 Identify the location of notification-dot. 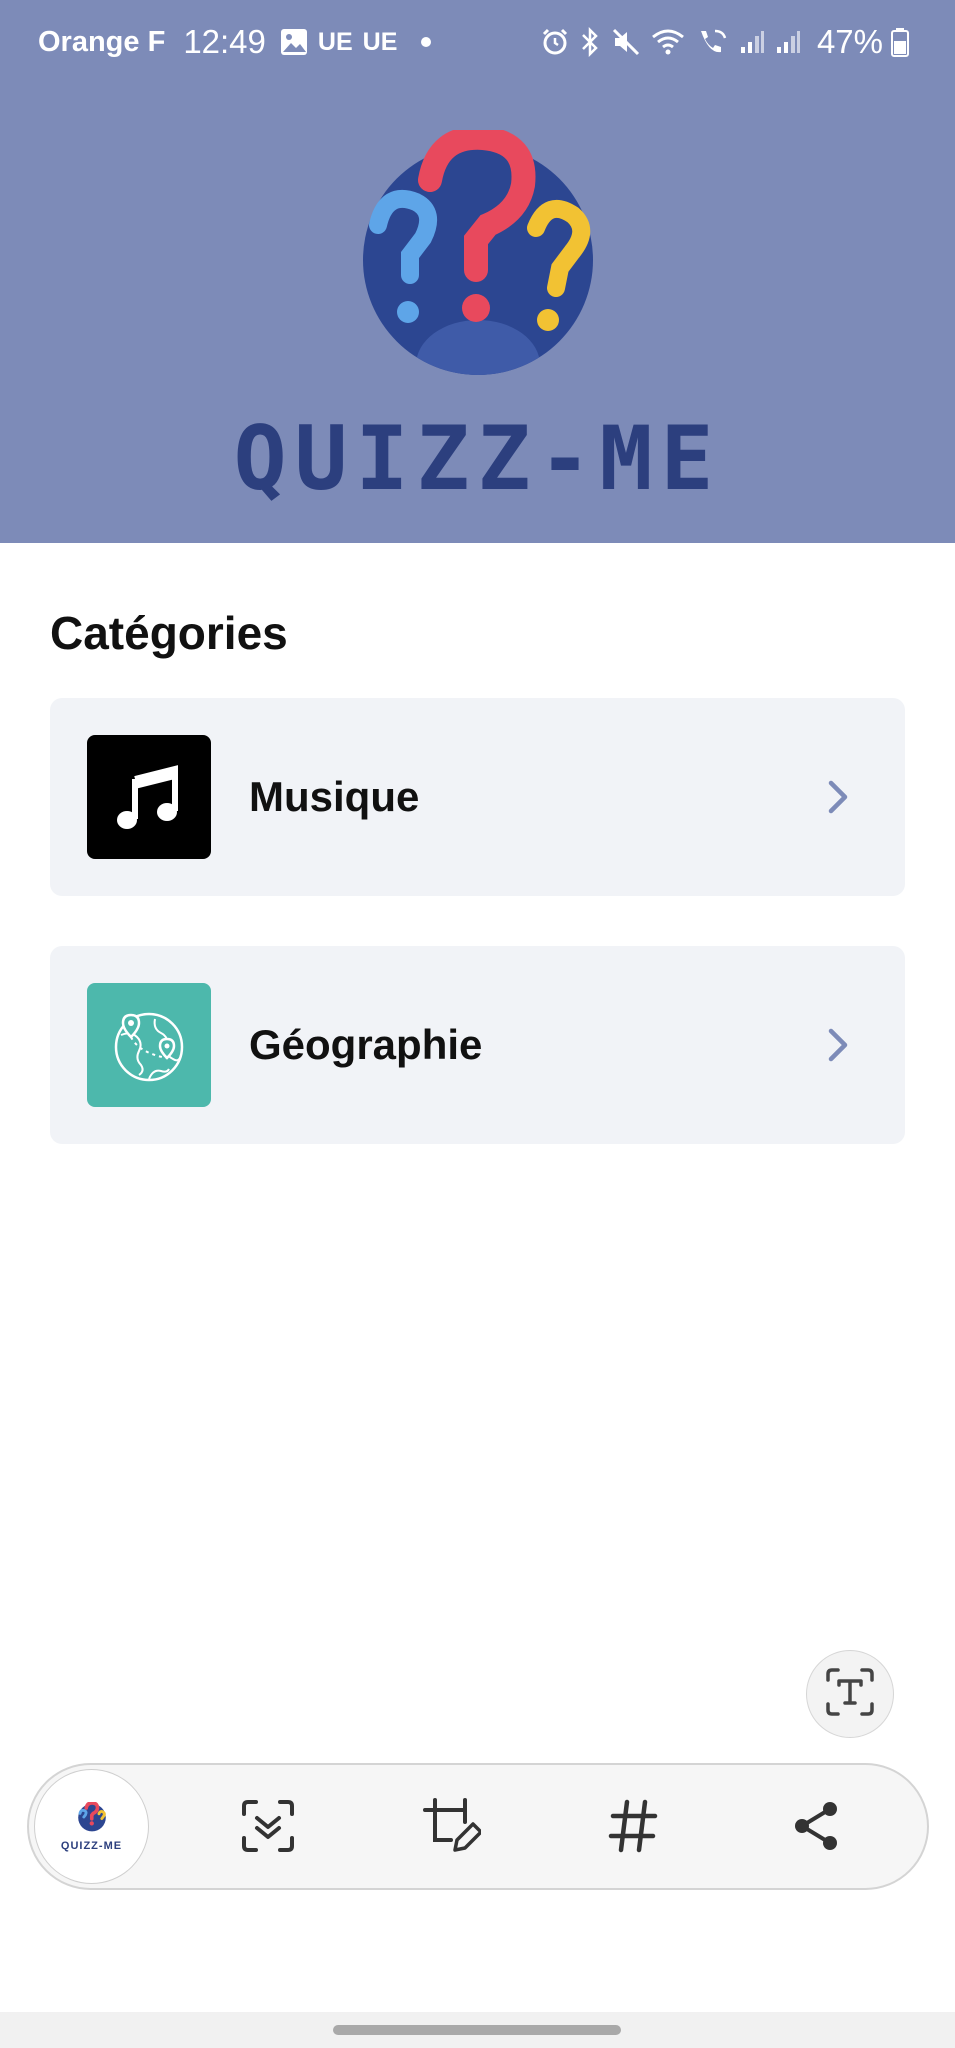
(426, 42).